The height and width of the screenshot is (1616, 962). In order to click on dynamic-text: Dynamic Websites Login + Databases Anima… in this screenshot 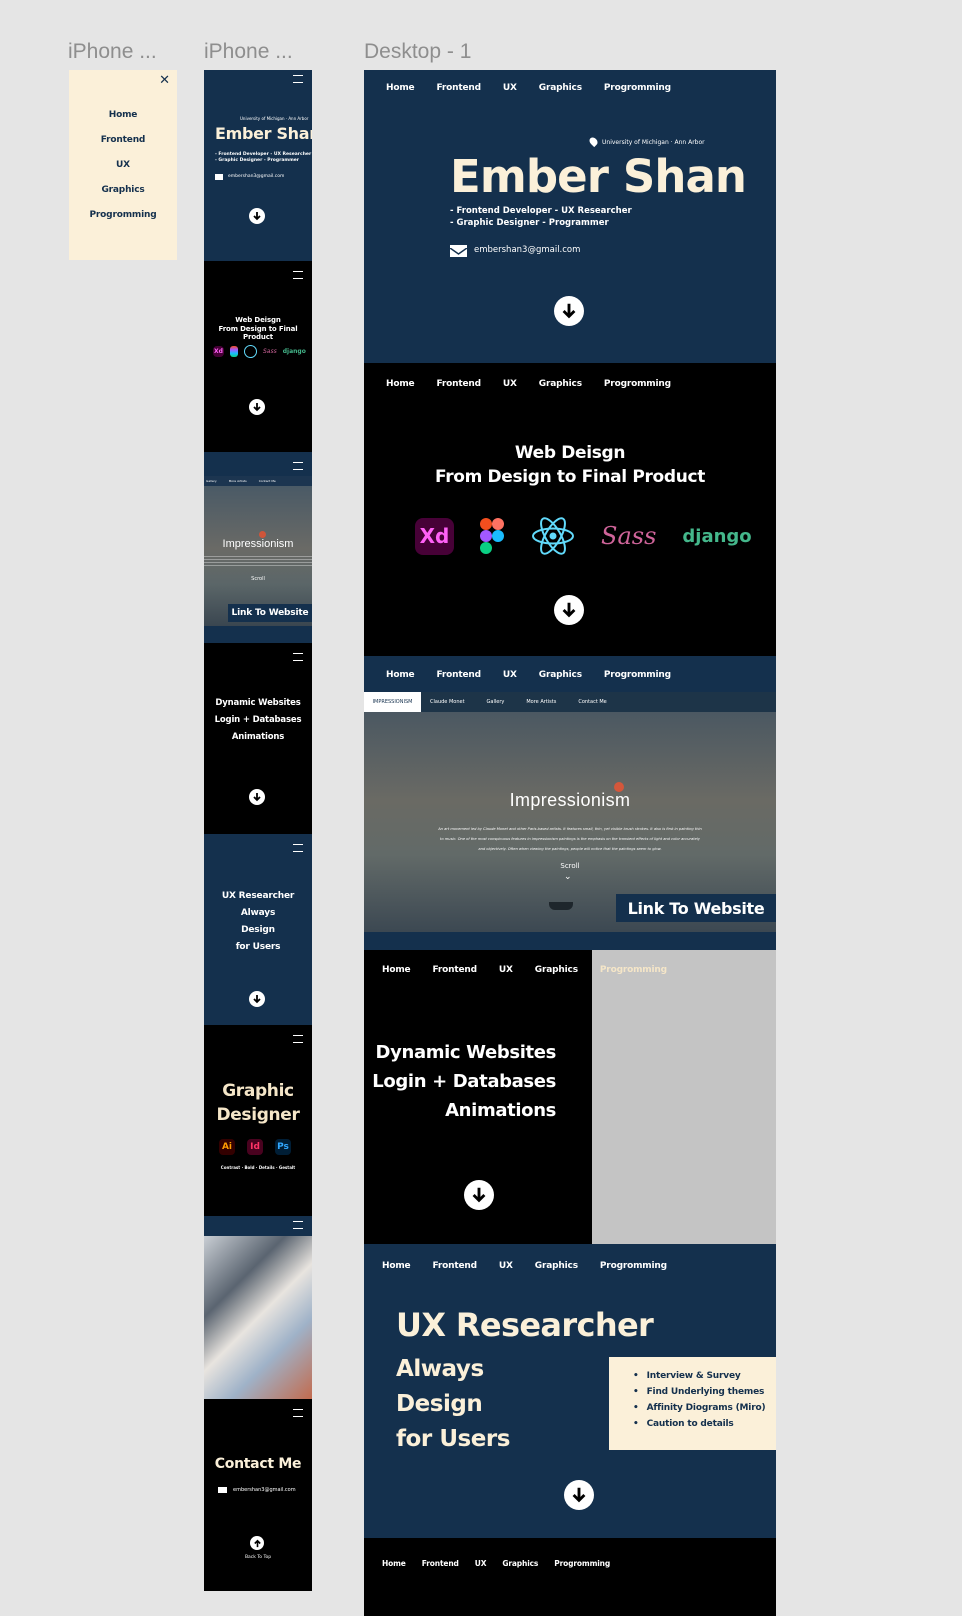, I will do `click(460, 1081)`.